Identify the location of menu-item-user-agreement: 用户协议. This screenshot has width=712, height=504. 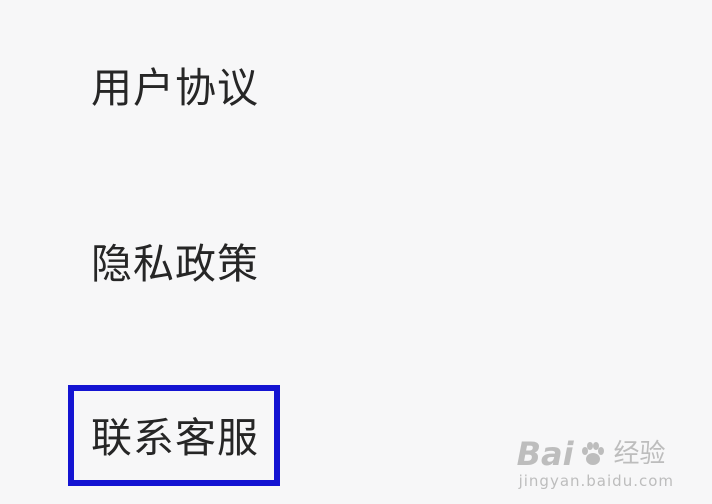
(175, 88).